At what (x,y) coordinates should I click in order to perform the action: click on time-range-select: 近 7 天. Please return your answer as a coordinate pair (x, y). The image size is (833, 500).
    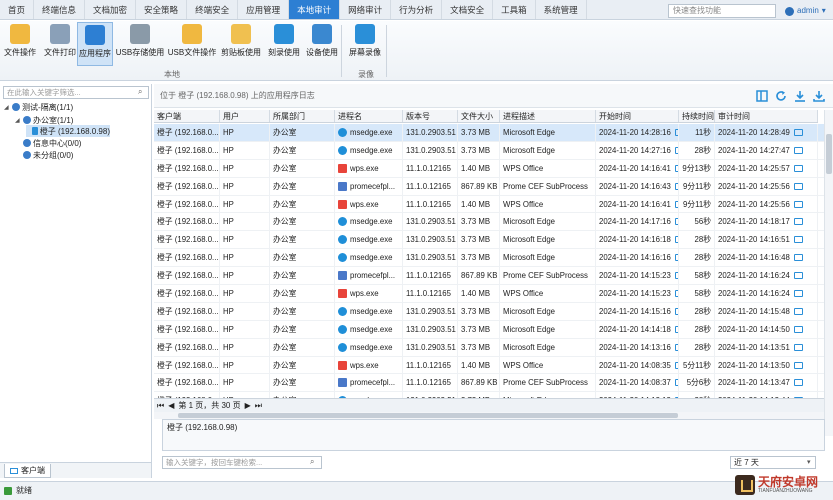
    Looking at the image, I should click on (773, 462).